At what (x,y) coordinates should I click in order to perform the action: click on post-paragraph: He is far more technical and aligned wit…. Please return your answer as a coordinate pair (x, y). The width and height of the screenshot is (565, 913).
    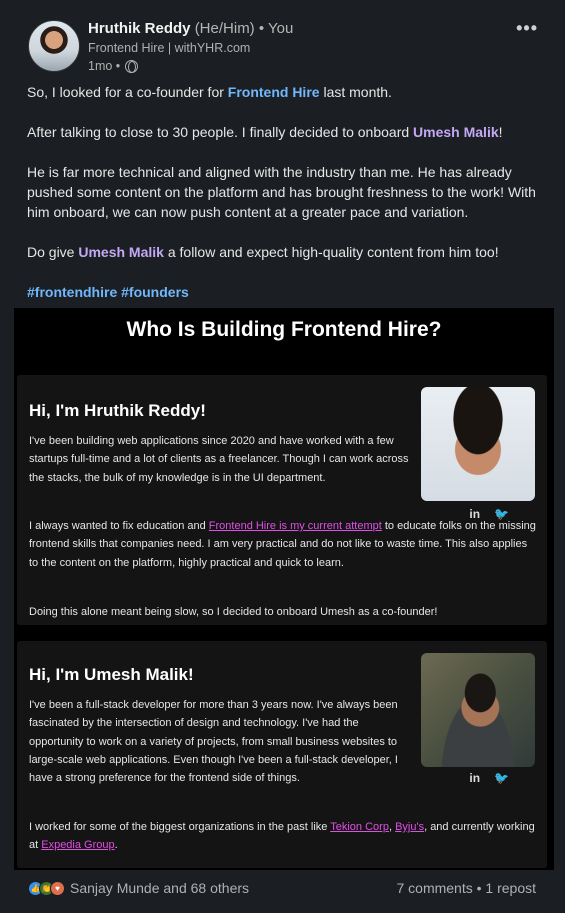
    Looking at the image, I should click on (281, 192).